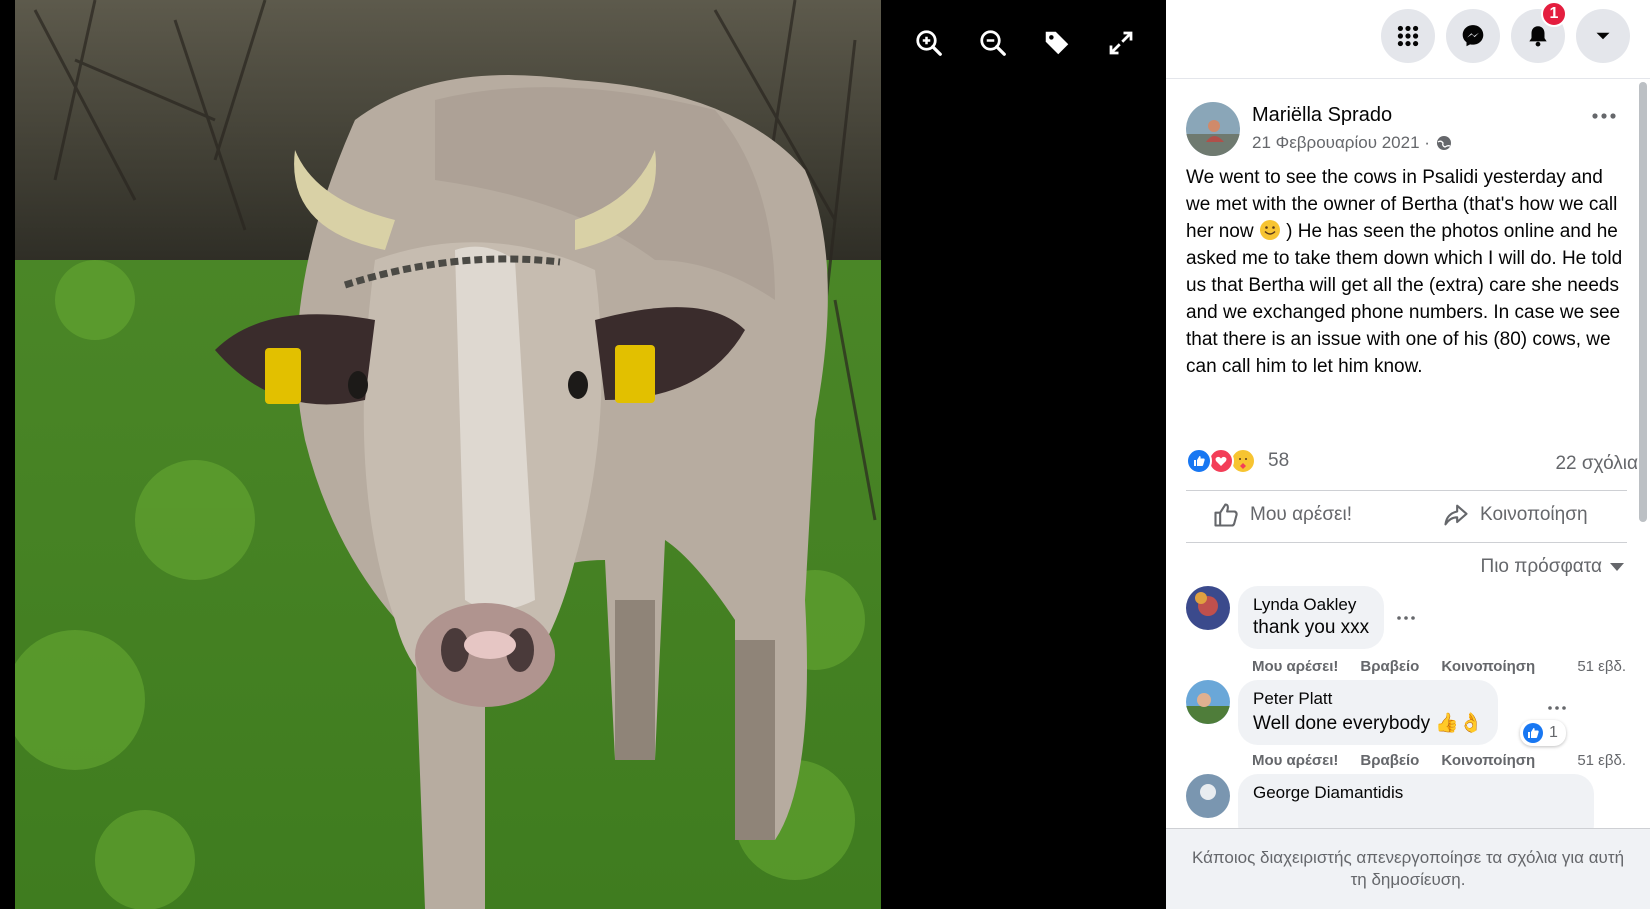 The height and width of the screenshot is (909, 1650). Describe the element at coordinates (1226, 515) in the screenshot. I see `thumbs-up-icon` at that location.